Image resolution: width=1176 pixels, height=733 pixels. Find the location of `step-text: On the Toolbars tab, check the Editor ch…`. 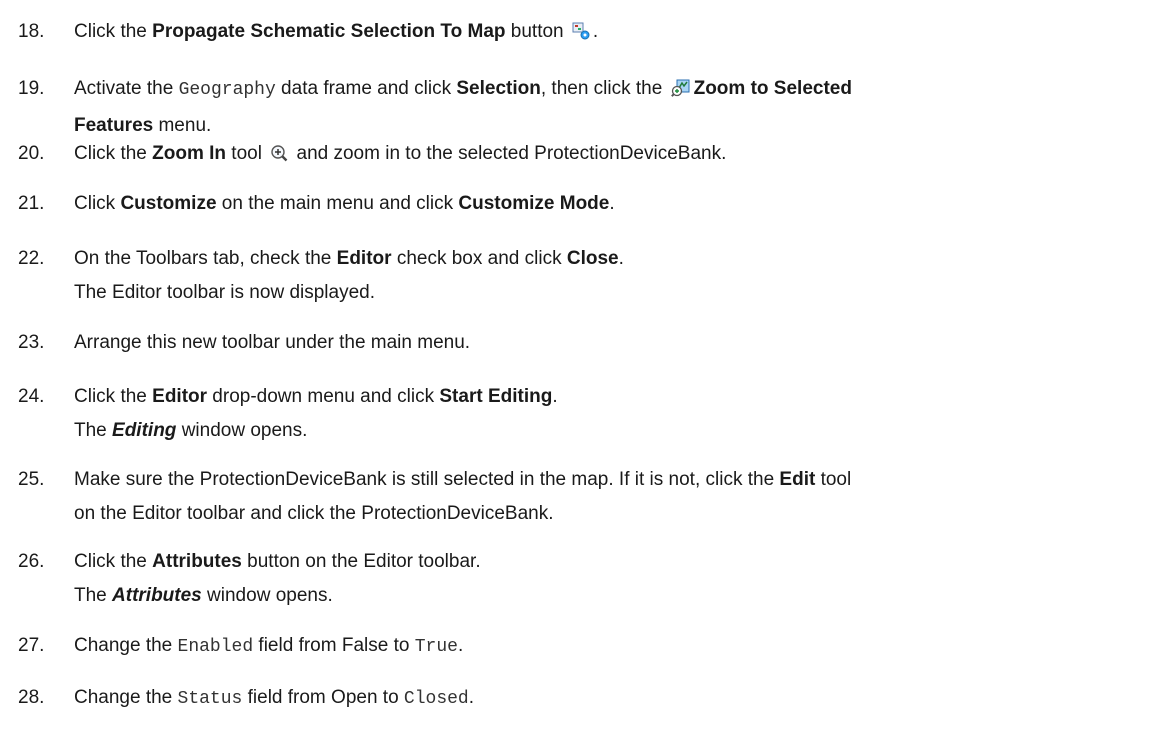

step-text: On the Toolbars tab, check the Editor ch… is located at coordinates (621, 275).